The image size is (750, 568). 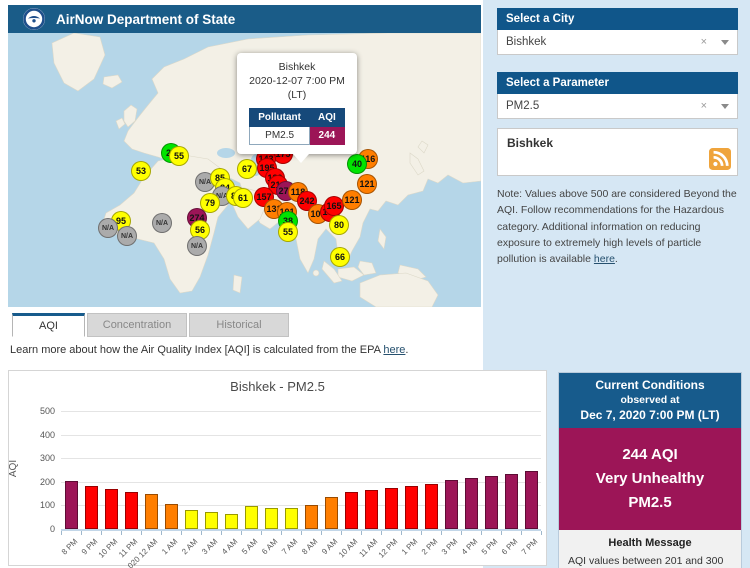 I want to click on learn-more-after: ., so click(x=407, y=350).